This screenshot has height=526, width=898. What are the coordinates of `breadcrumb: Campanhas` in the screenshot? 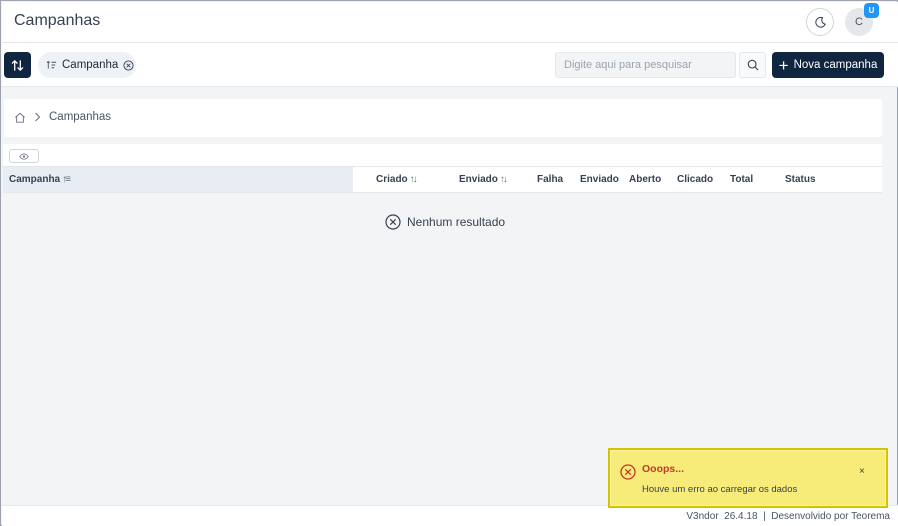 It's located at (62, 117).